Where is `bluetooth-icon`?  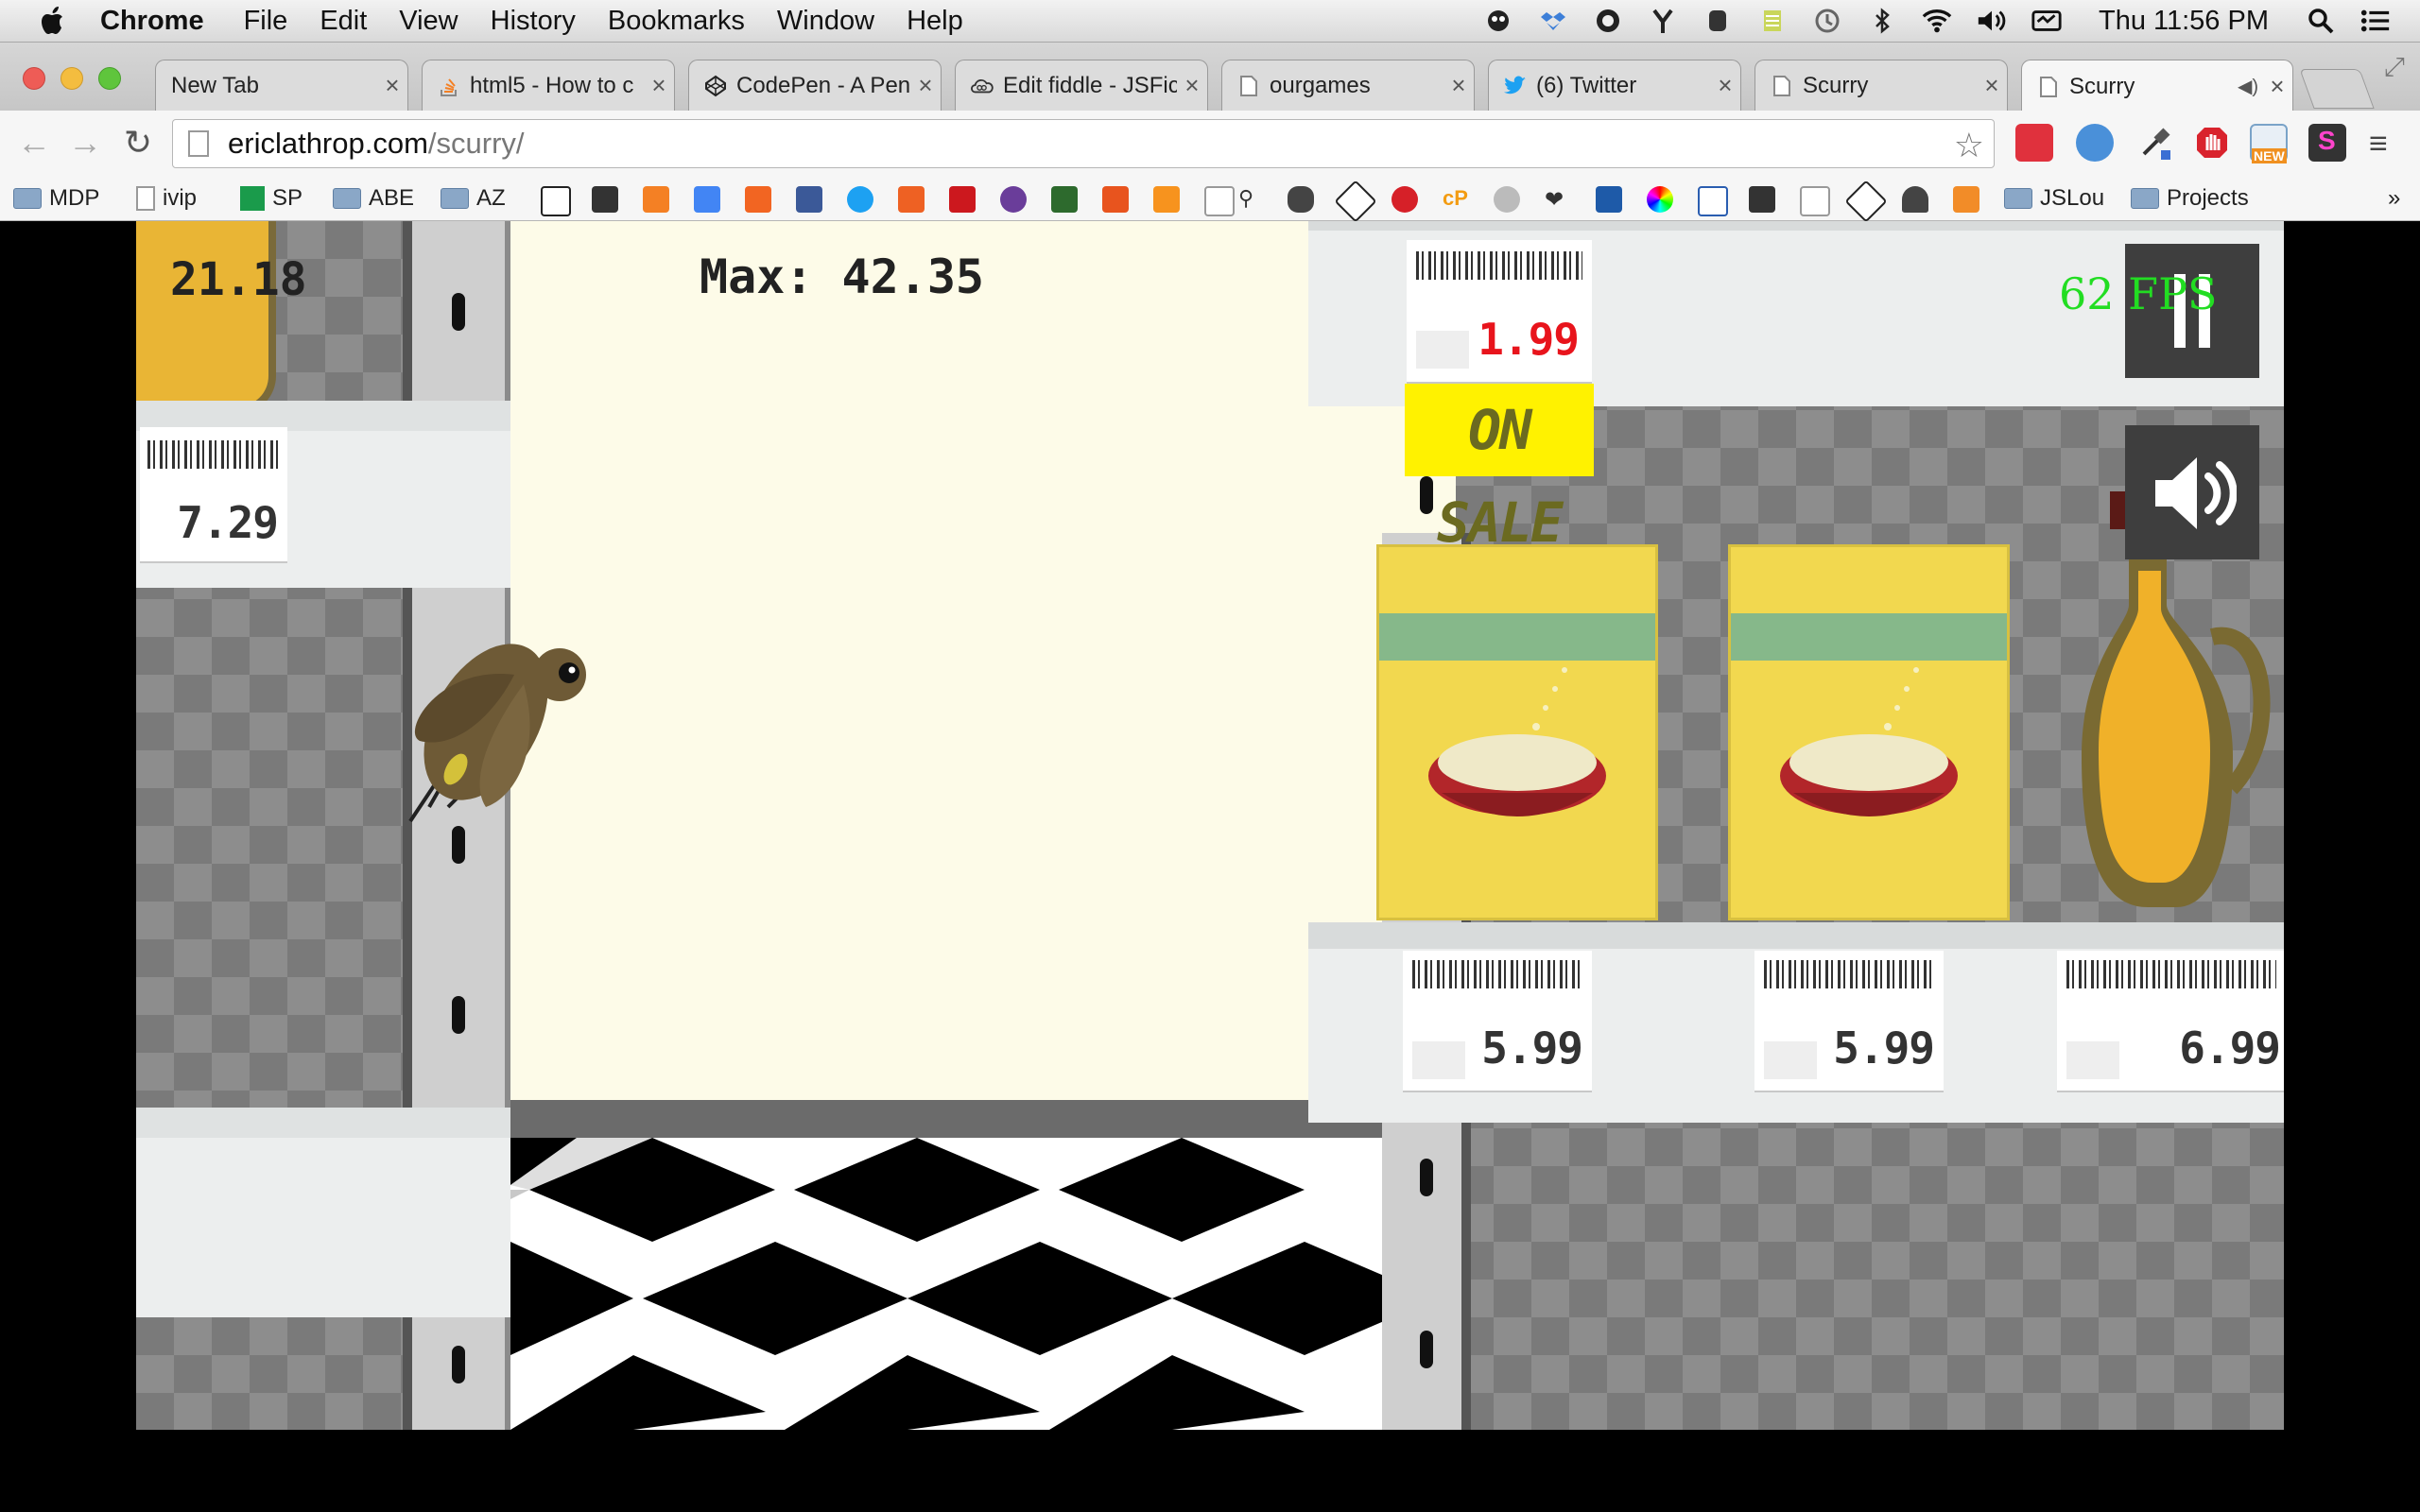
bluetooth-icon is located at coordinates (1882, 21).